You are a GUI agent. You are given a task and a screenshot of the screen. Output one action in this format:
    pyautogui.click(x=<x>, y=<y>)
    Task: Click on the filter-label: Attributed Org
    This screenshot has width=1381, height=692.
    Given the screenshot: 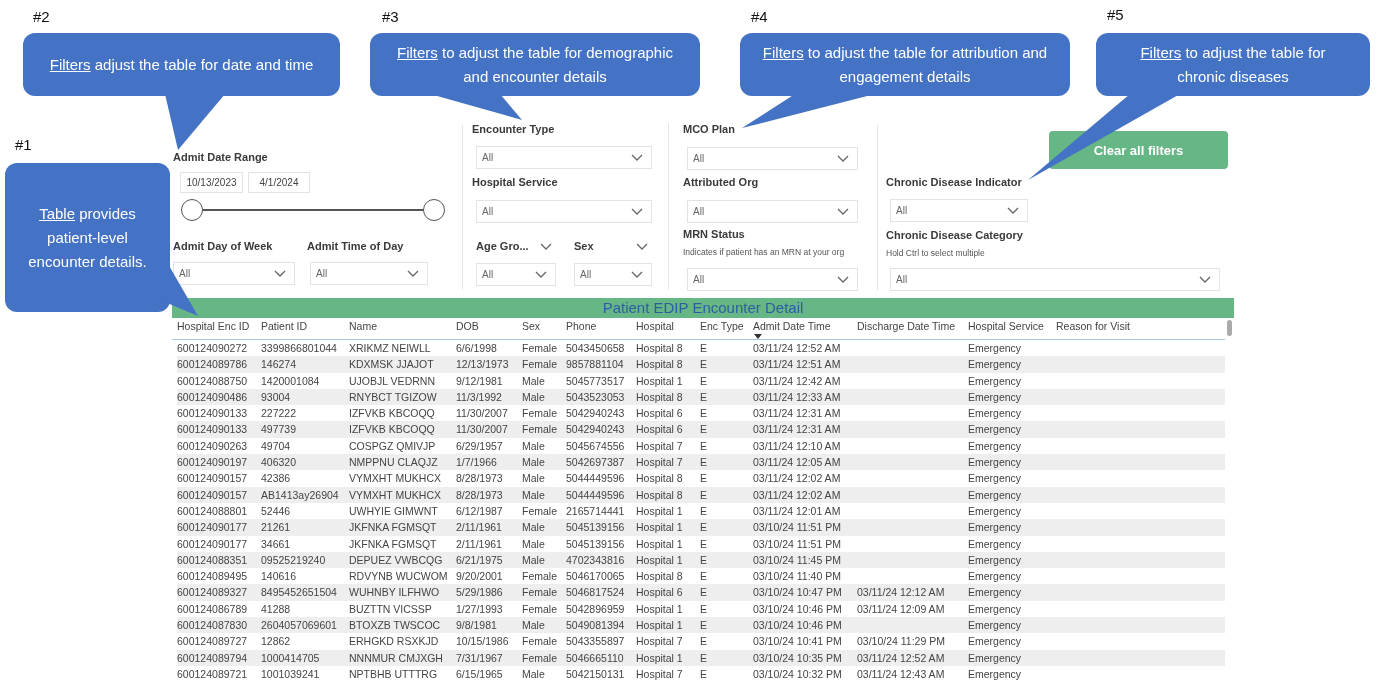 What is the action you would take?
    pyautogui.click(x=721, y=182)
    